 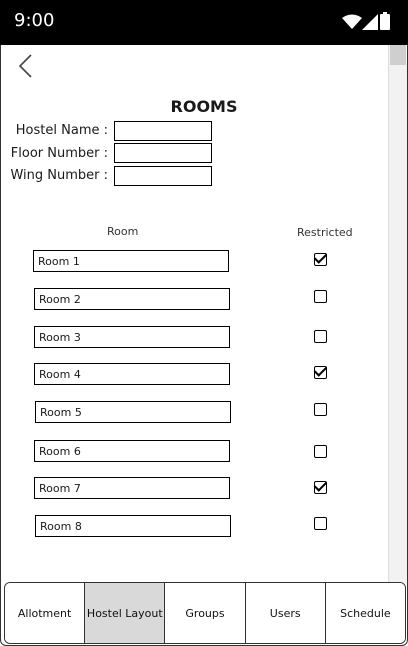 I want to click on floor-number-label: Floor Number :, so click(x=59, y=153).